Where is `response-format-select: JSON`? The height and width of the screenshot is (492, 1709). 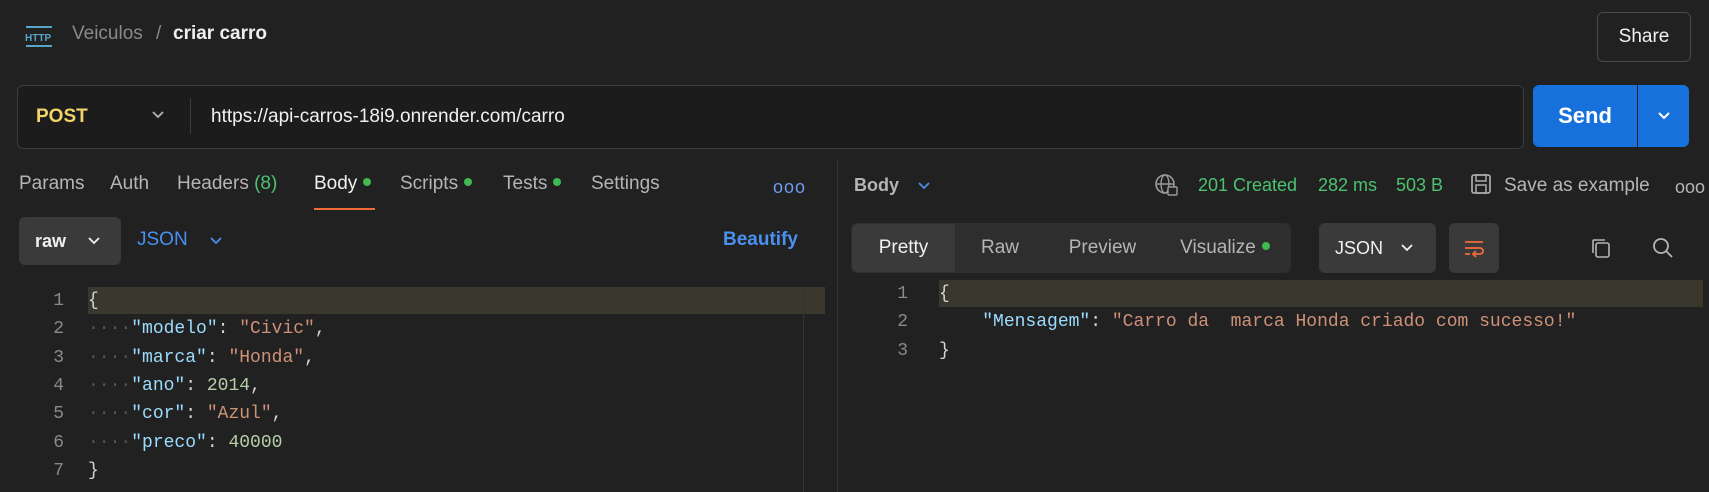
response-format-select: JSON is located at coordinates (1377, 248).